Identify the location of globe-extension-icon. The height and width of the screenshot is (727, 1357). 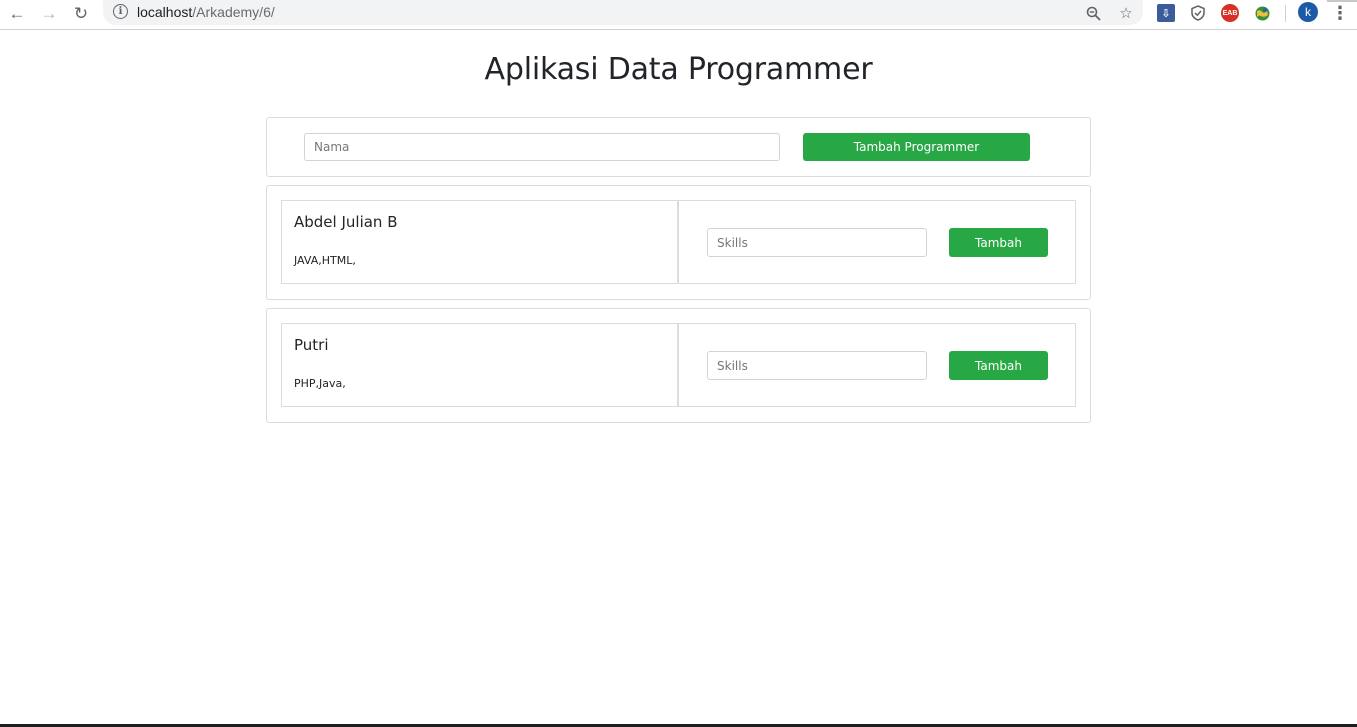
(1262, 13).